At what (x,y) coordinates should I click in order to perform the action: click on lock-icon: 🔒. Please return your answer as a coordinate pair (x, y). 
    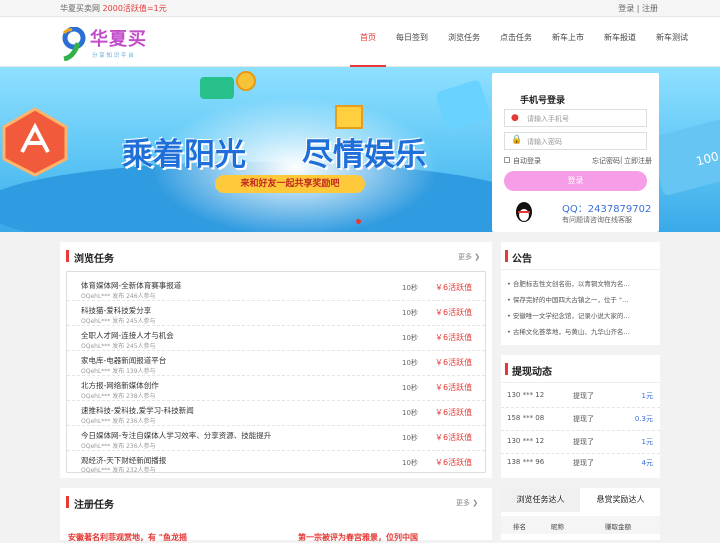
    Looking at the image, I should click on (517, 140).